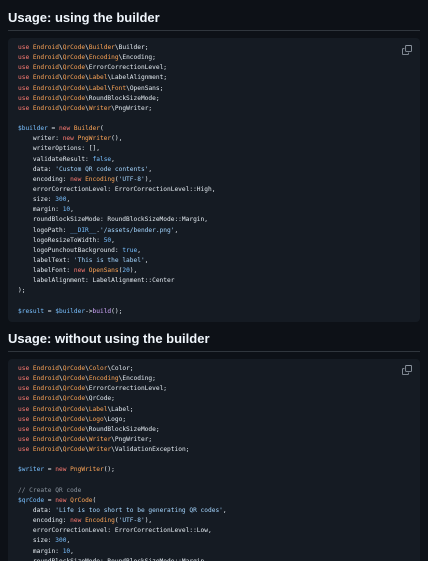  What do you see at coordinates (22, 291) in the screenshot?
I see `code-token: );` at bounding box center [22, 291].